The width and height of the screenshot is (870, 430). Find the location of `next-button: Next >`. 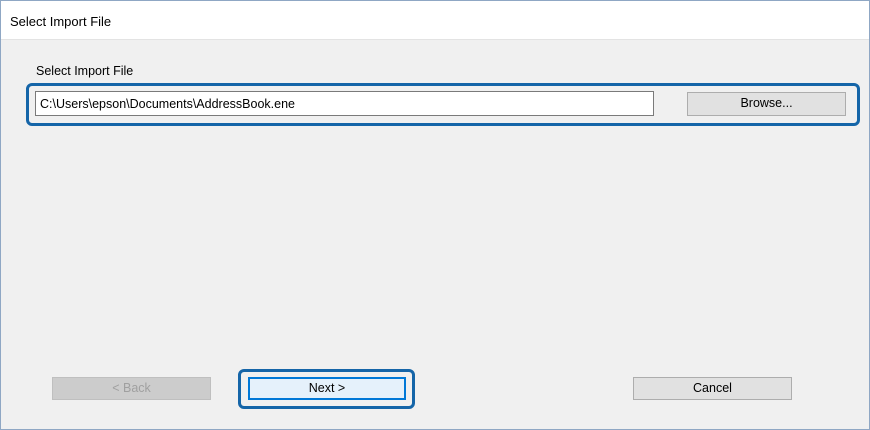

next-button: Next > is located at coordinates (327, 388).